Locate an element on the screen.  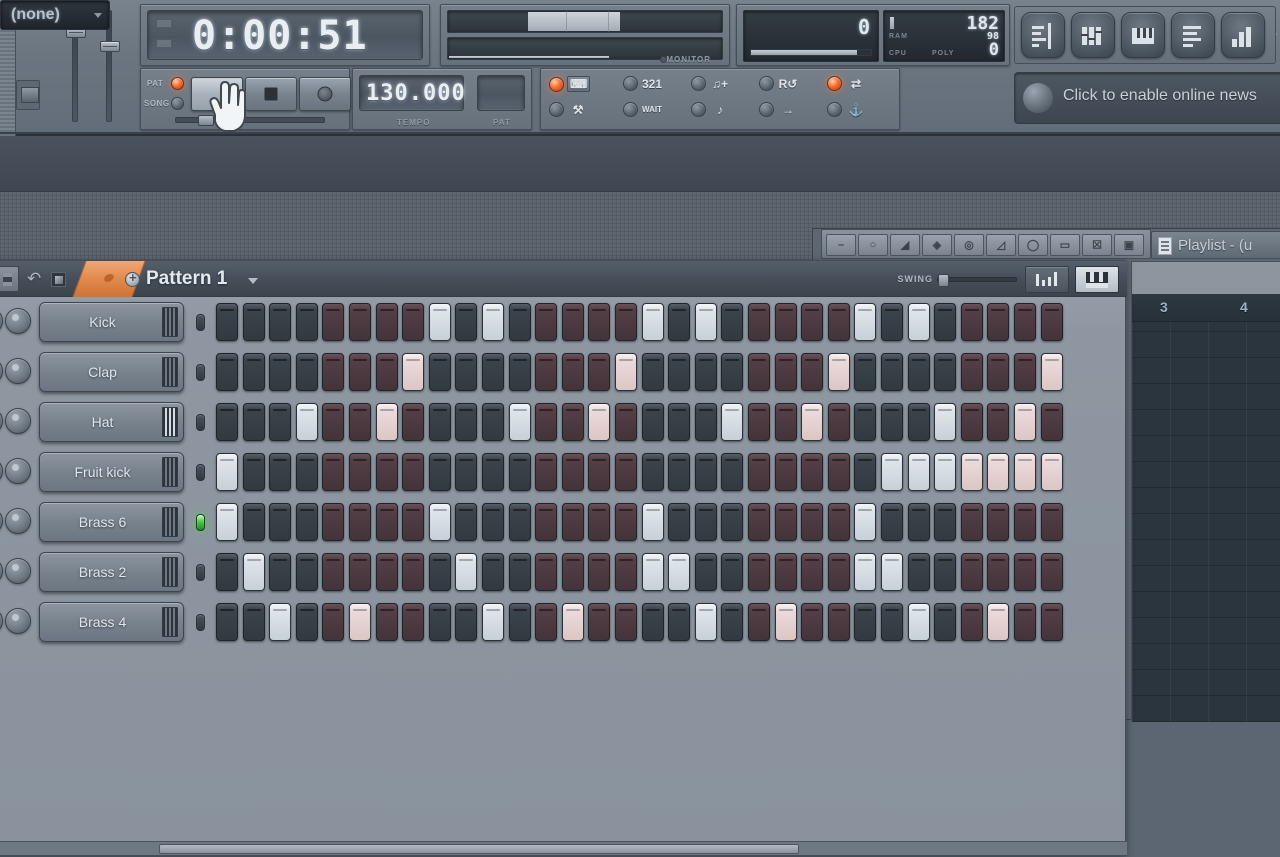
time-lcd: 0:00:51 is located at coordinates (285, 35).